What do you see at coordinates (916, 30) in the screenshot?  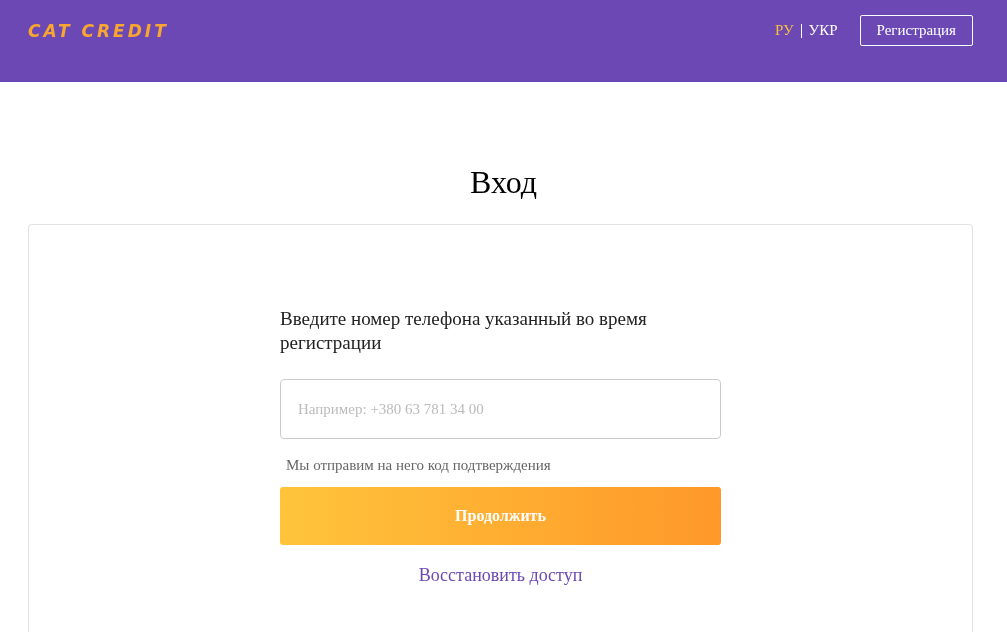 I see `register-button: Регистрация` at bounding box center [916, 30].